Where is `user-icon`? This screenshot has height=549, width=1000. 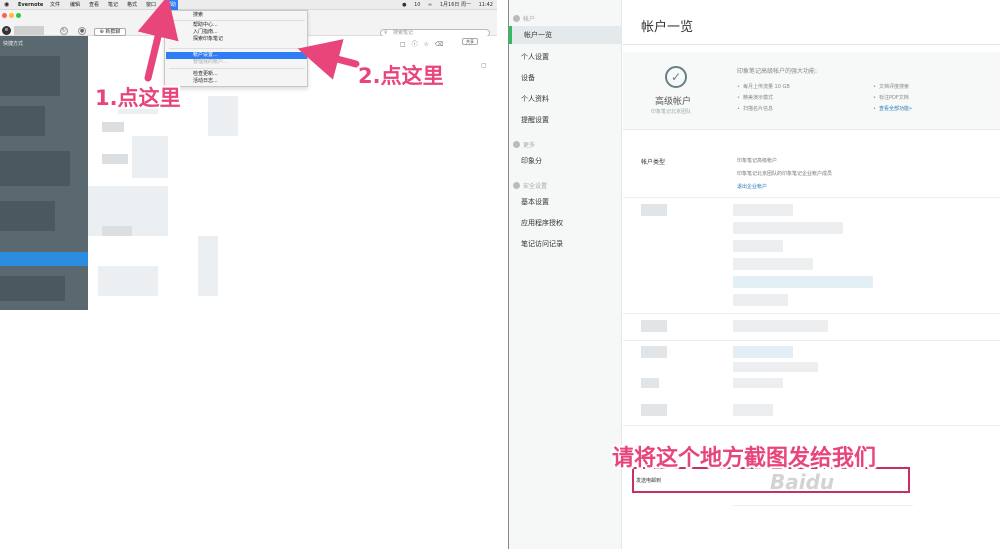 user-icon is located at coordinates (516, 18).